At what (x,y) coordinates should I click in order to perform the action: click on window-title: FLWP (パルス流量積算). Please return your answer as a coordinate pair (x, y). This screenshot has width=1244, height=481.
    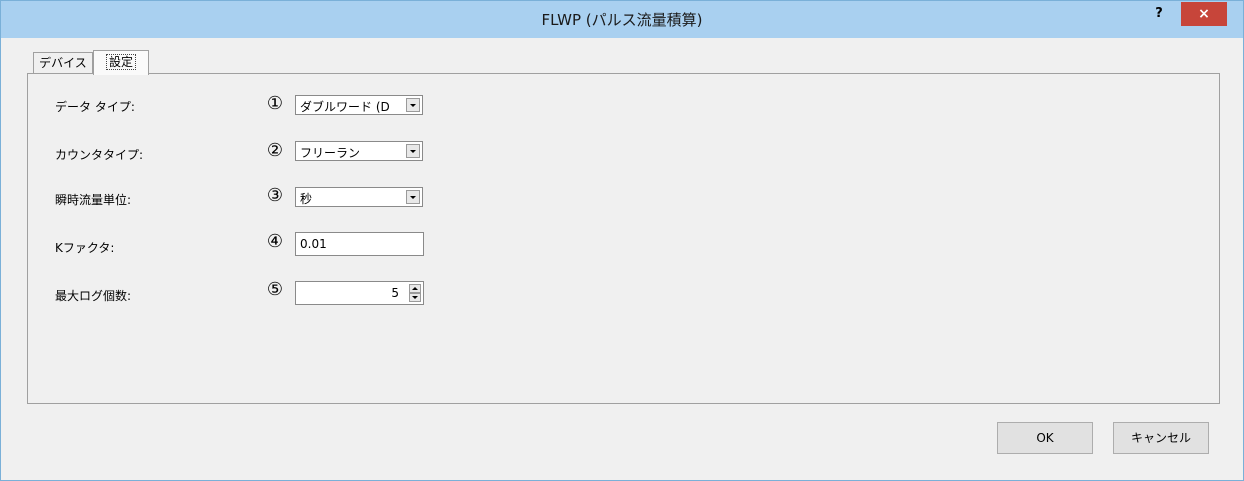
    Looking at the image, I should click on (622, 20).